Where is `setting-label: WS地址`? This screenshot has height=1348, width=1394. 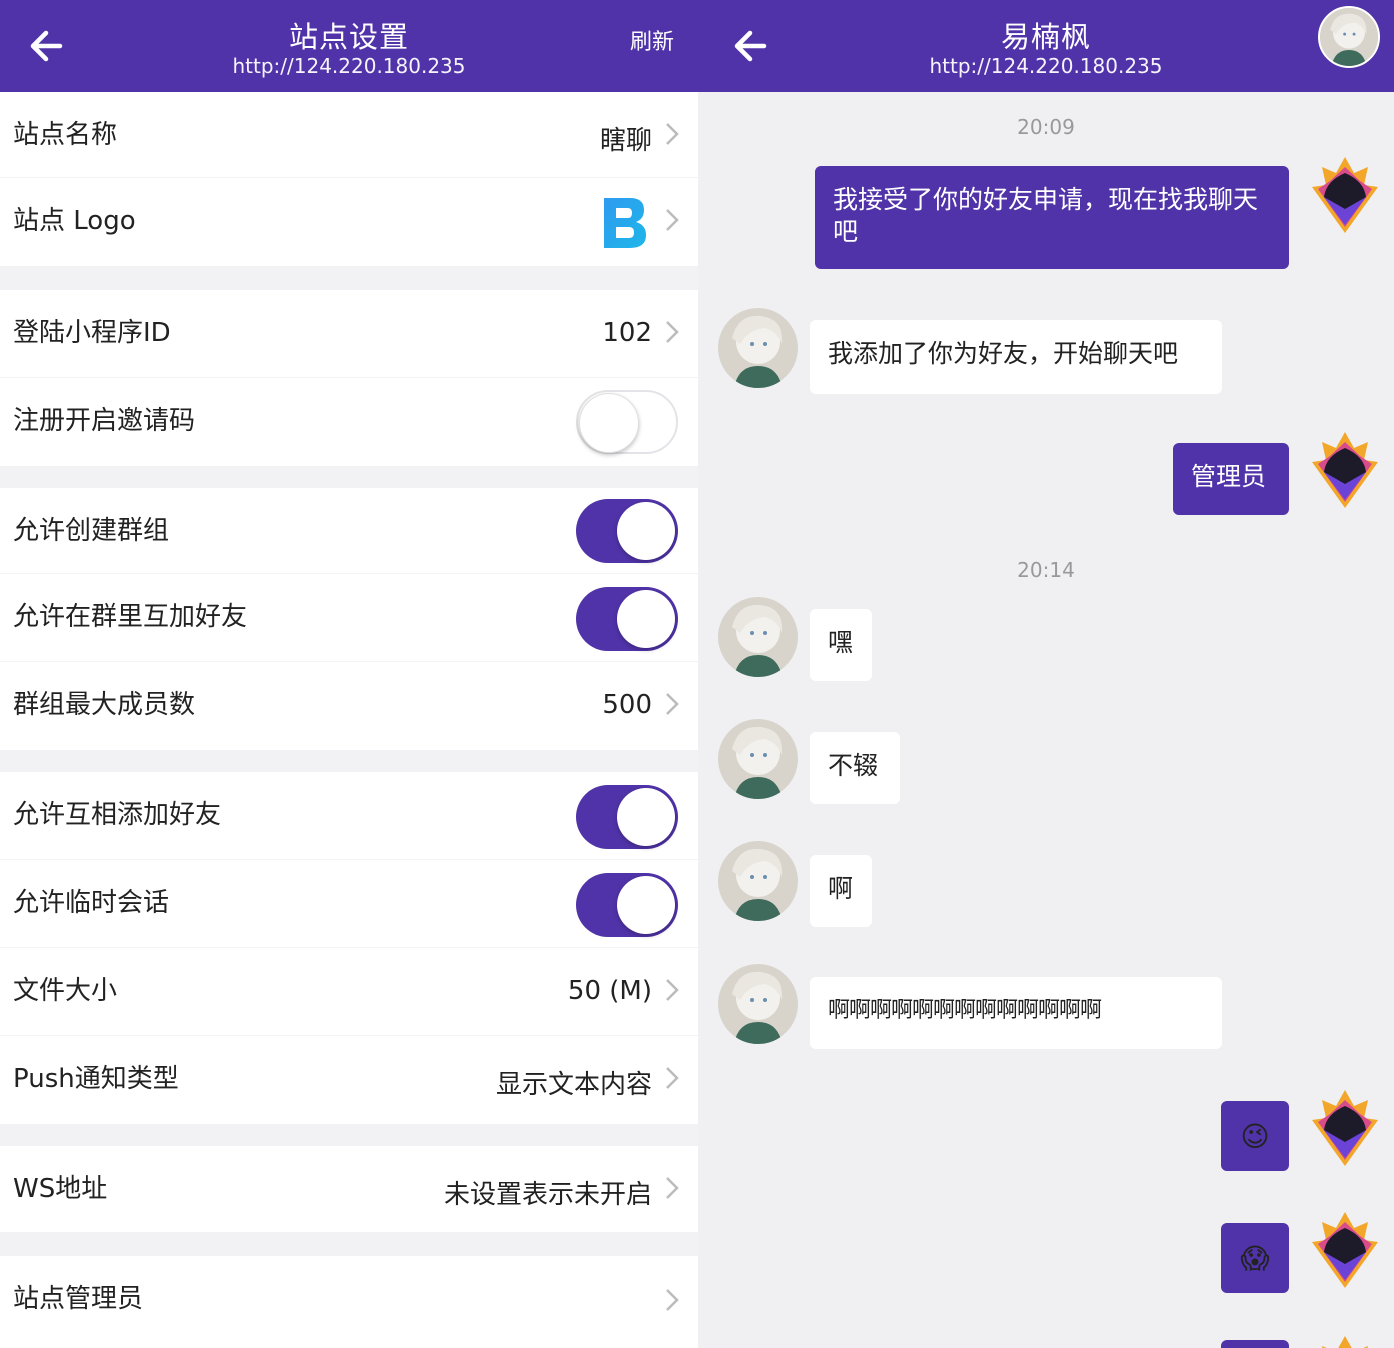
setting-label: WS地址 is located at coordinates (60, 1189).